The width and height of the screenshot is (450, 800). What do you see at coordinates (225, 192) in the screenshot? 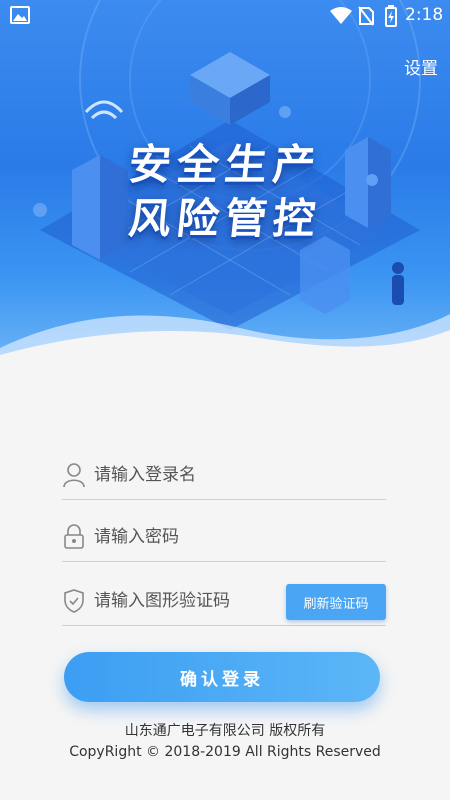
I see `app-title: 安全生产 风险管控` at bounding box center [225, 192].